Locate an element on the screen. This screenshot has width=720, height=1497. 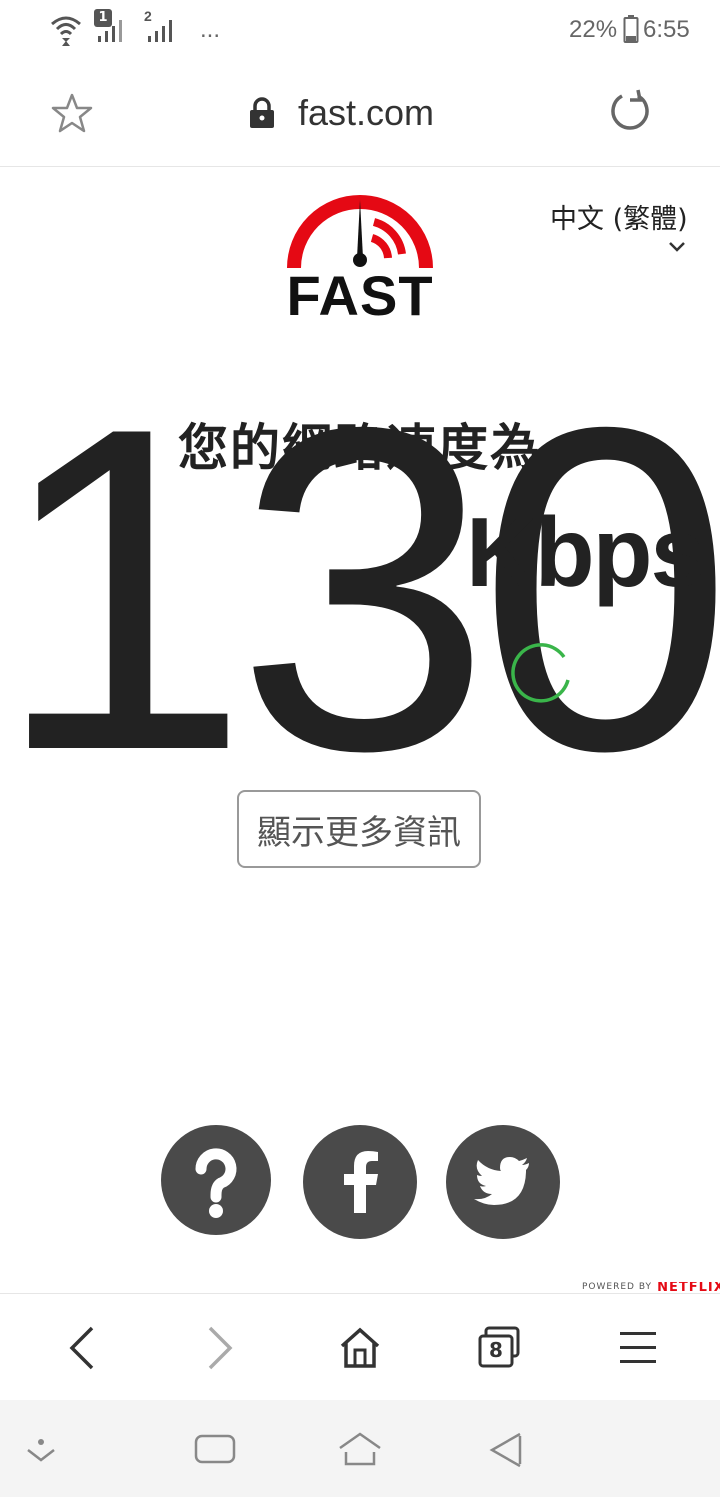
more-info-button: 顯示更多資訊 is located at coordinates (359, 829).